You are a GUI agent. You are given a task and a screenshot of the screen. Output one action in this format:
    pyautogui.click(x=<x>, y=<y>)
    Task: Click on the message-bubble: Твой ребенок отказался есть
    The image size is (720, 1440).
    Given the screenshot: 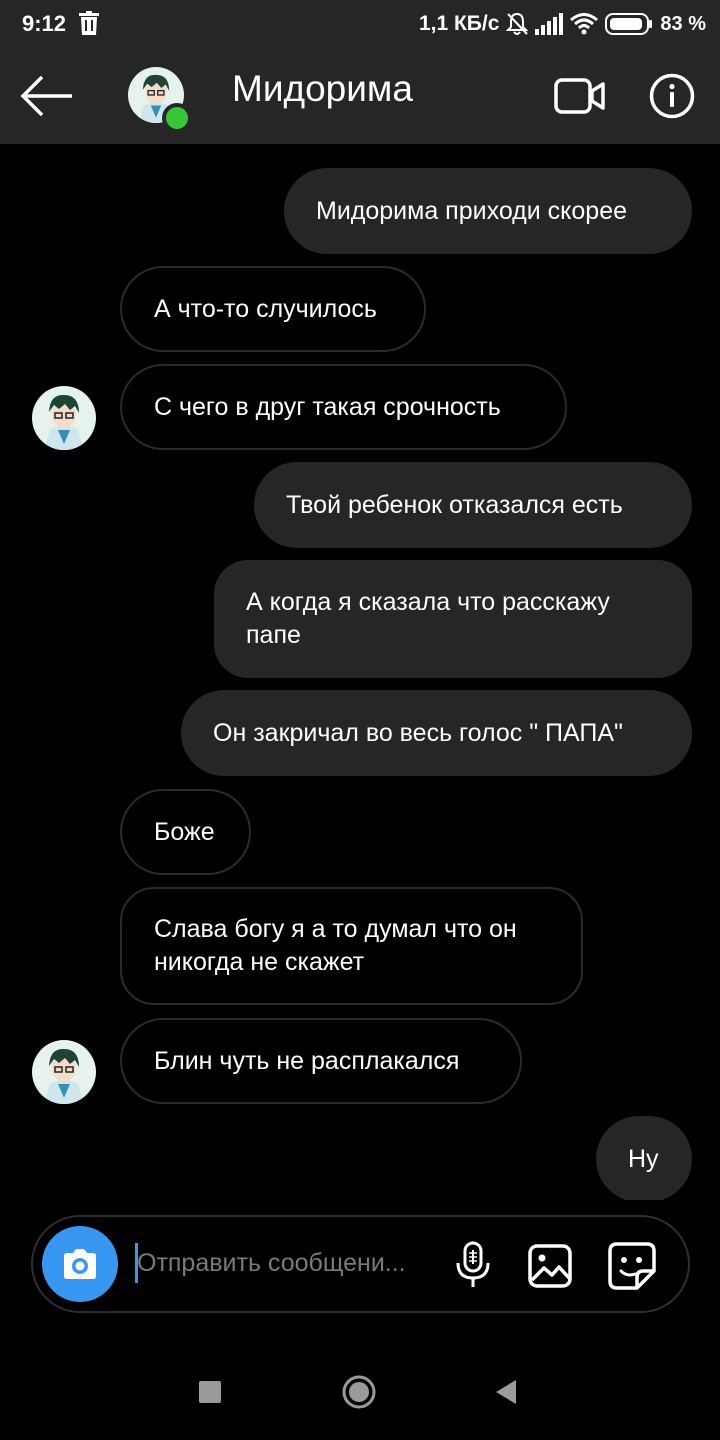 What is the action you would take?
    pyautogui.click(x=473, y=505)
    